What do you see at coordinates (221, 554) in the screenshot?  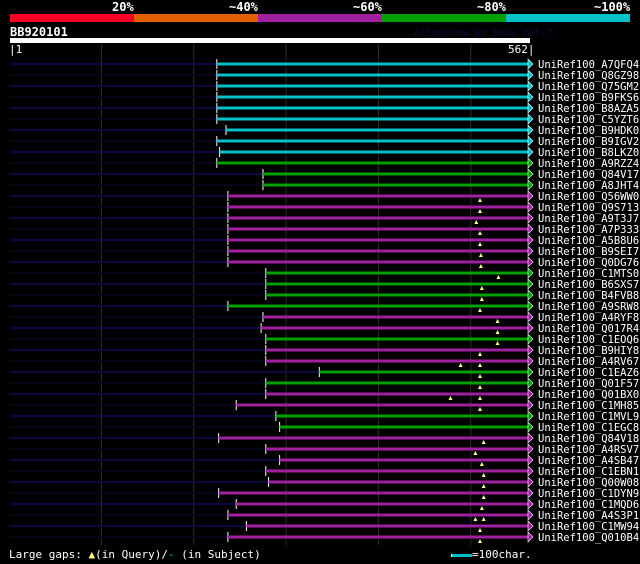 I see `subject-gap-label: (in Subject)` at bounding box center [221, 554].